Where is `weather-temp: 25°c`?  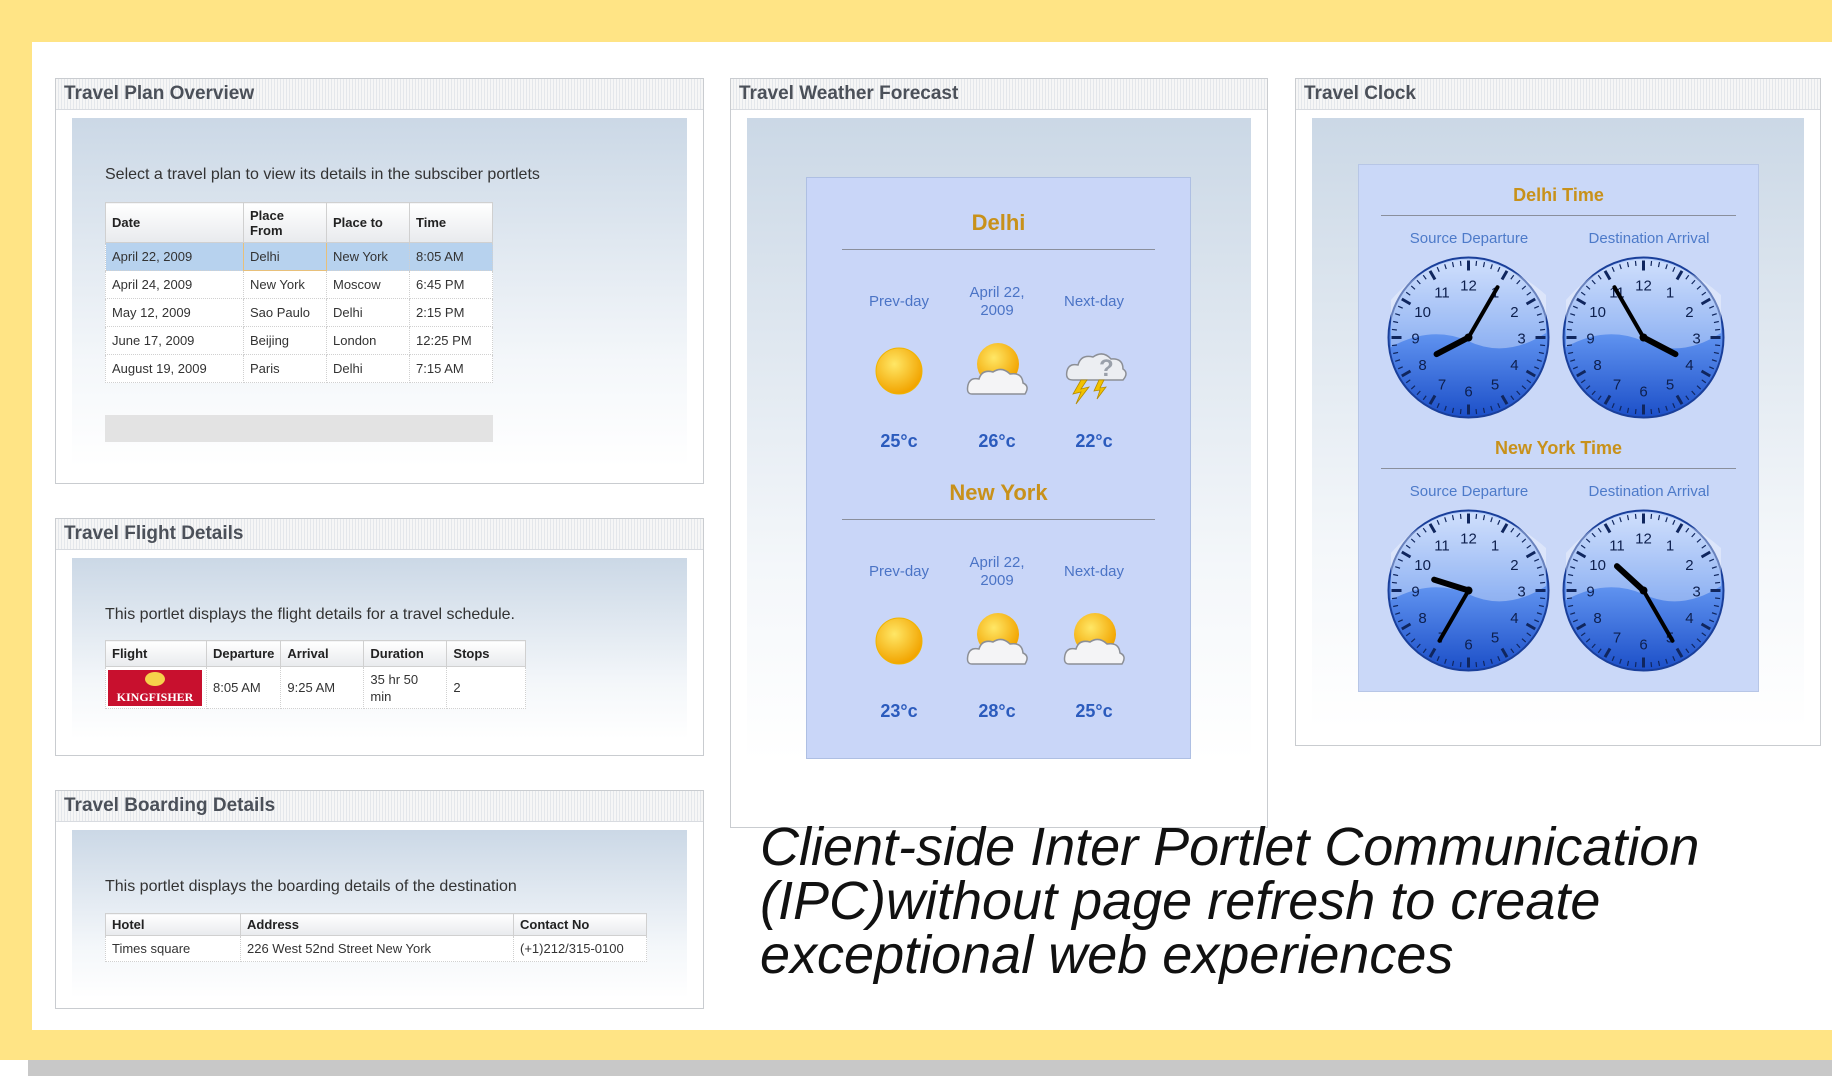 weather-temp: 25°c is located at coordinates (899, 441).